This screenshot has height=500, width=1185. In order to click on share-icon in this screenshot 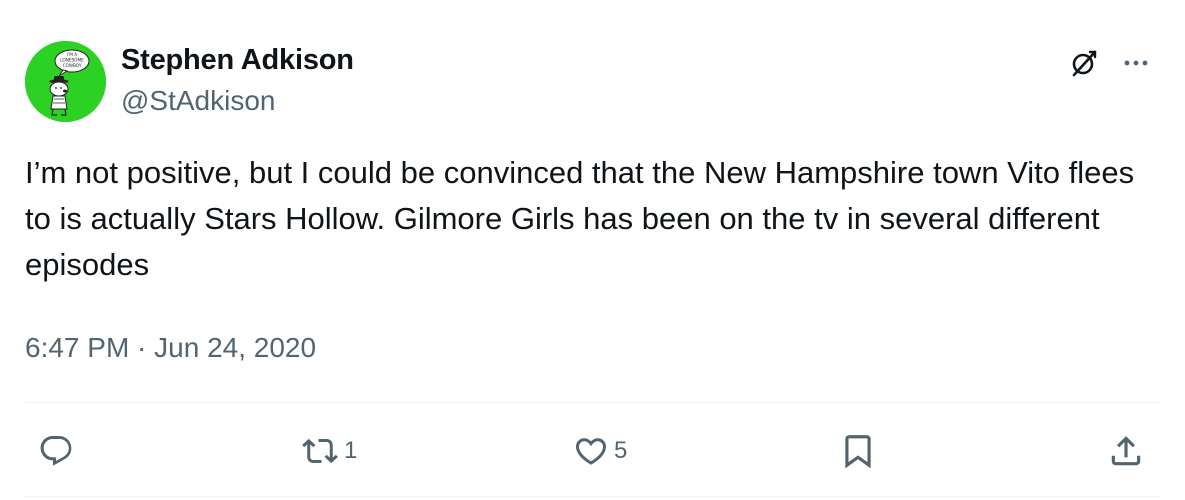, I will do `click(1126, 451)`.